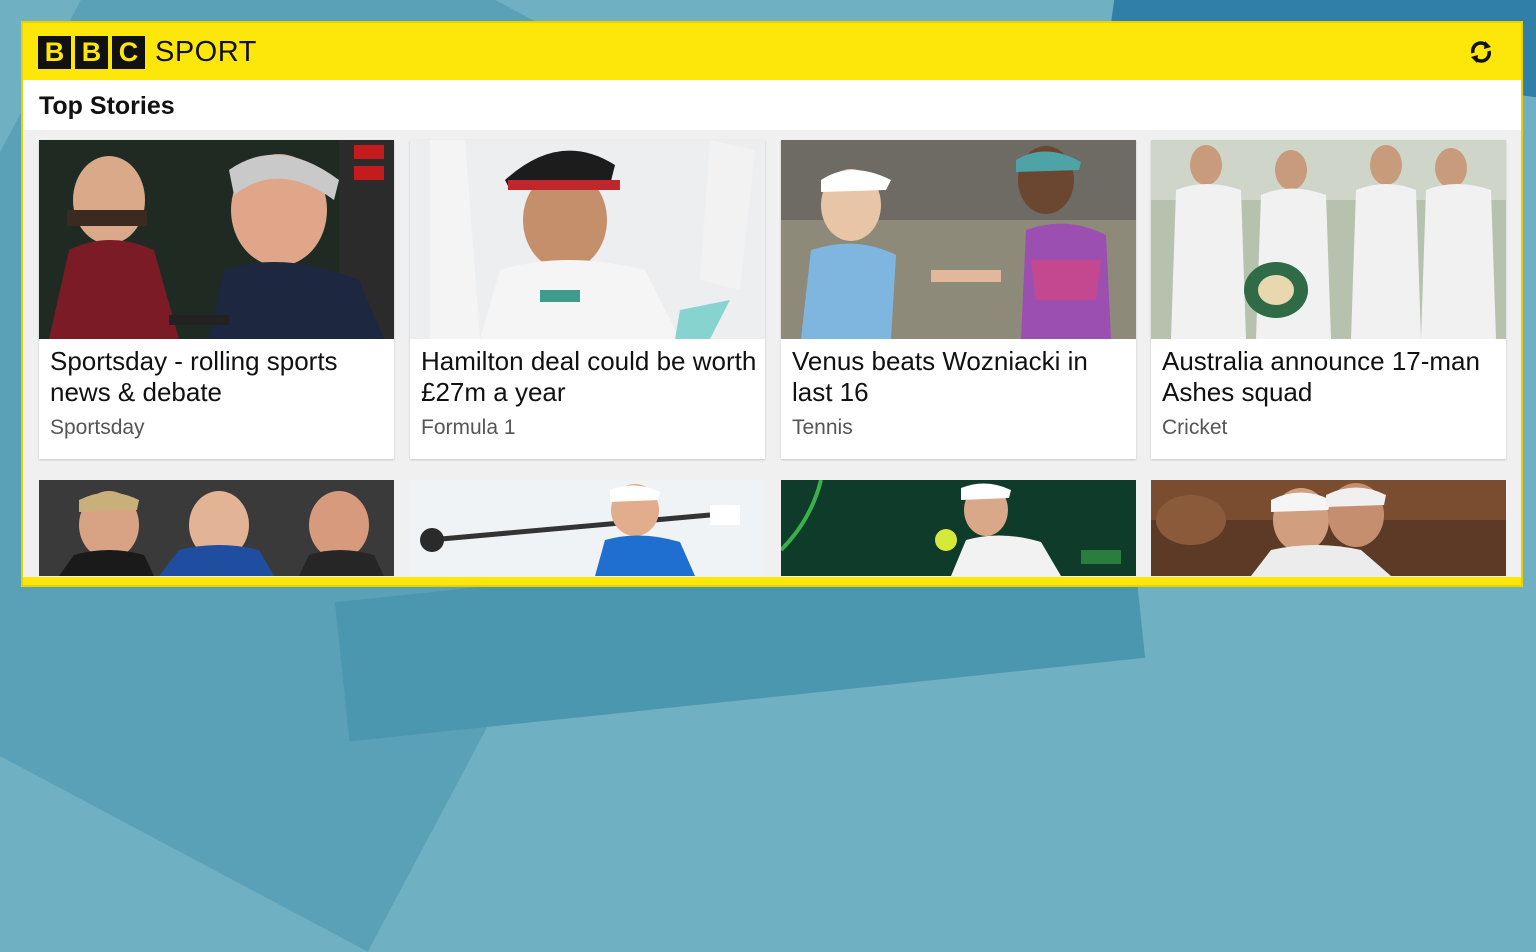  Describe the element at coordinates (107, 106) in the screenshot. I see `section-title: Top Stories` at that location.